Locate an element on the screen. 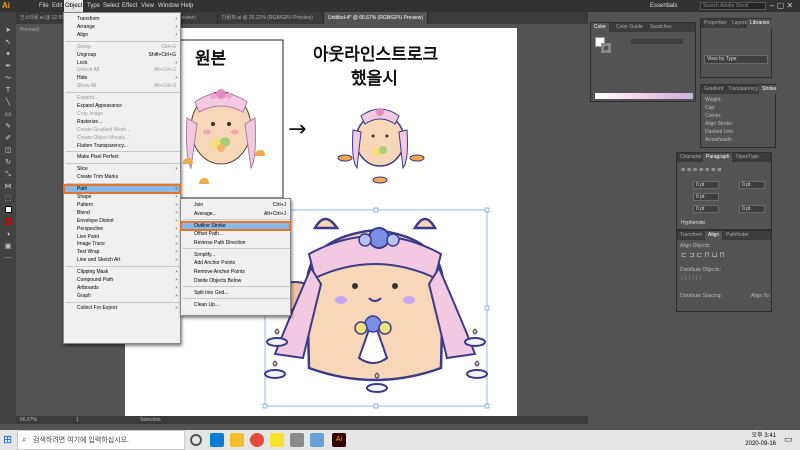  object_menu-item: Live Paint › is located at coordinates (122, 237).